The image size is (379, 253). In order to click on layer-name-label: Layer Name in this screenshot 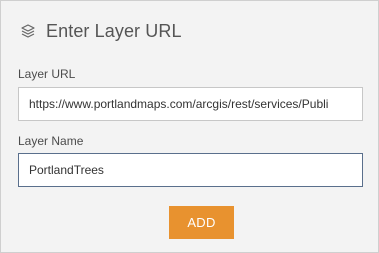, I will do `click(51, 141)`.